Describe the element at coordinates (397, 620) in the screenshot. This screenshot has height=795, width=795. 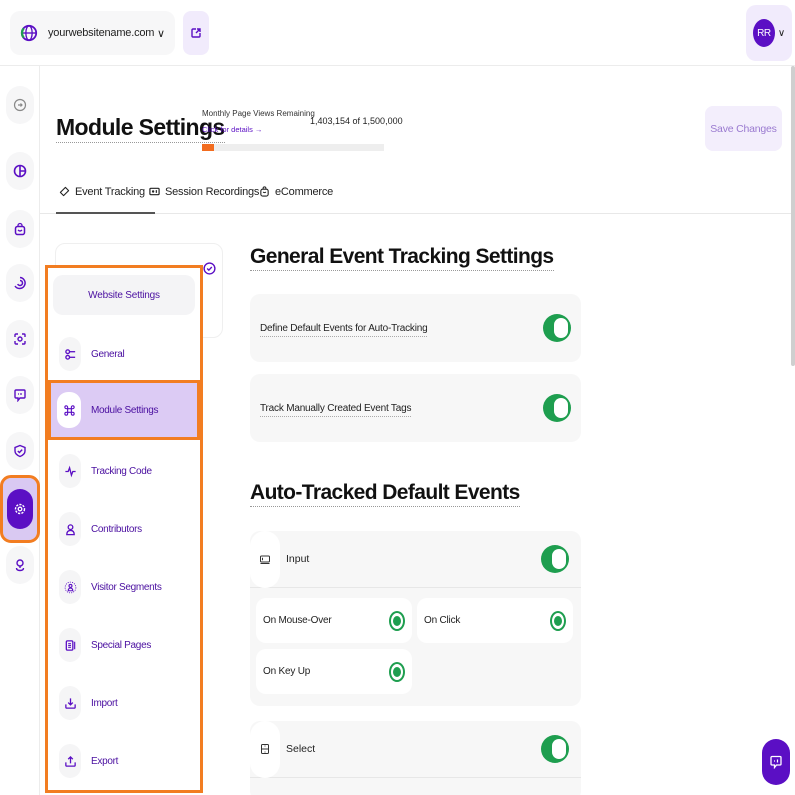
I see `on-mouse-over-radio` at that location.